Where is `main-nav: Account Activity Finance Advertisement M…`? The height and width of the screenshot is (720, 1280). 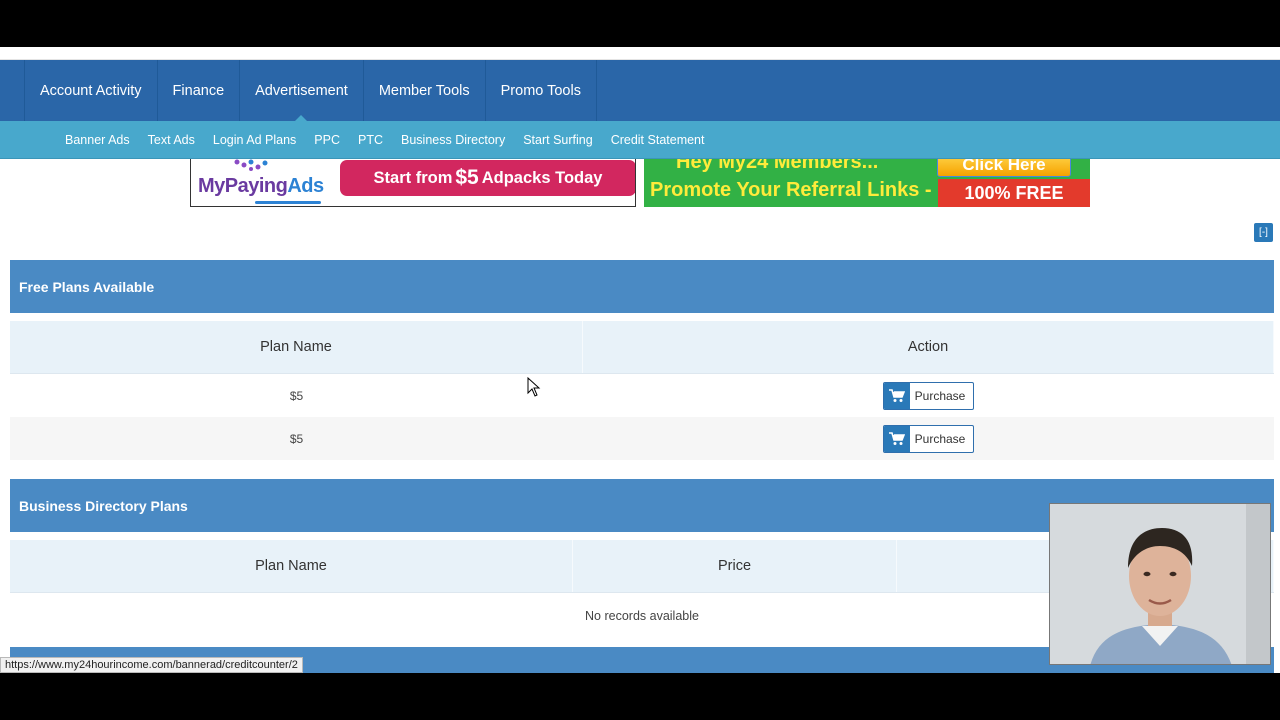
main-nav: Account Activity Finance Advertisement M… is located at coordinates (640, 91).